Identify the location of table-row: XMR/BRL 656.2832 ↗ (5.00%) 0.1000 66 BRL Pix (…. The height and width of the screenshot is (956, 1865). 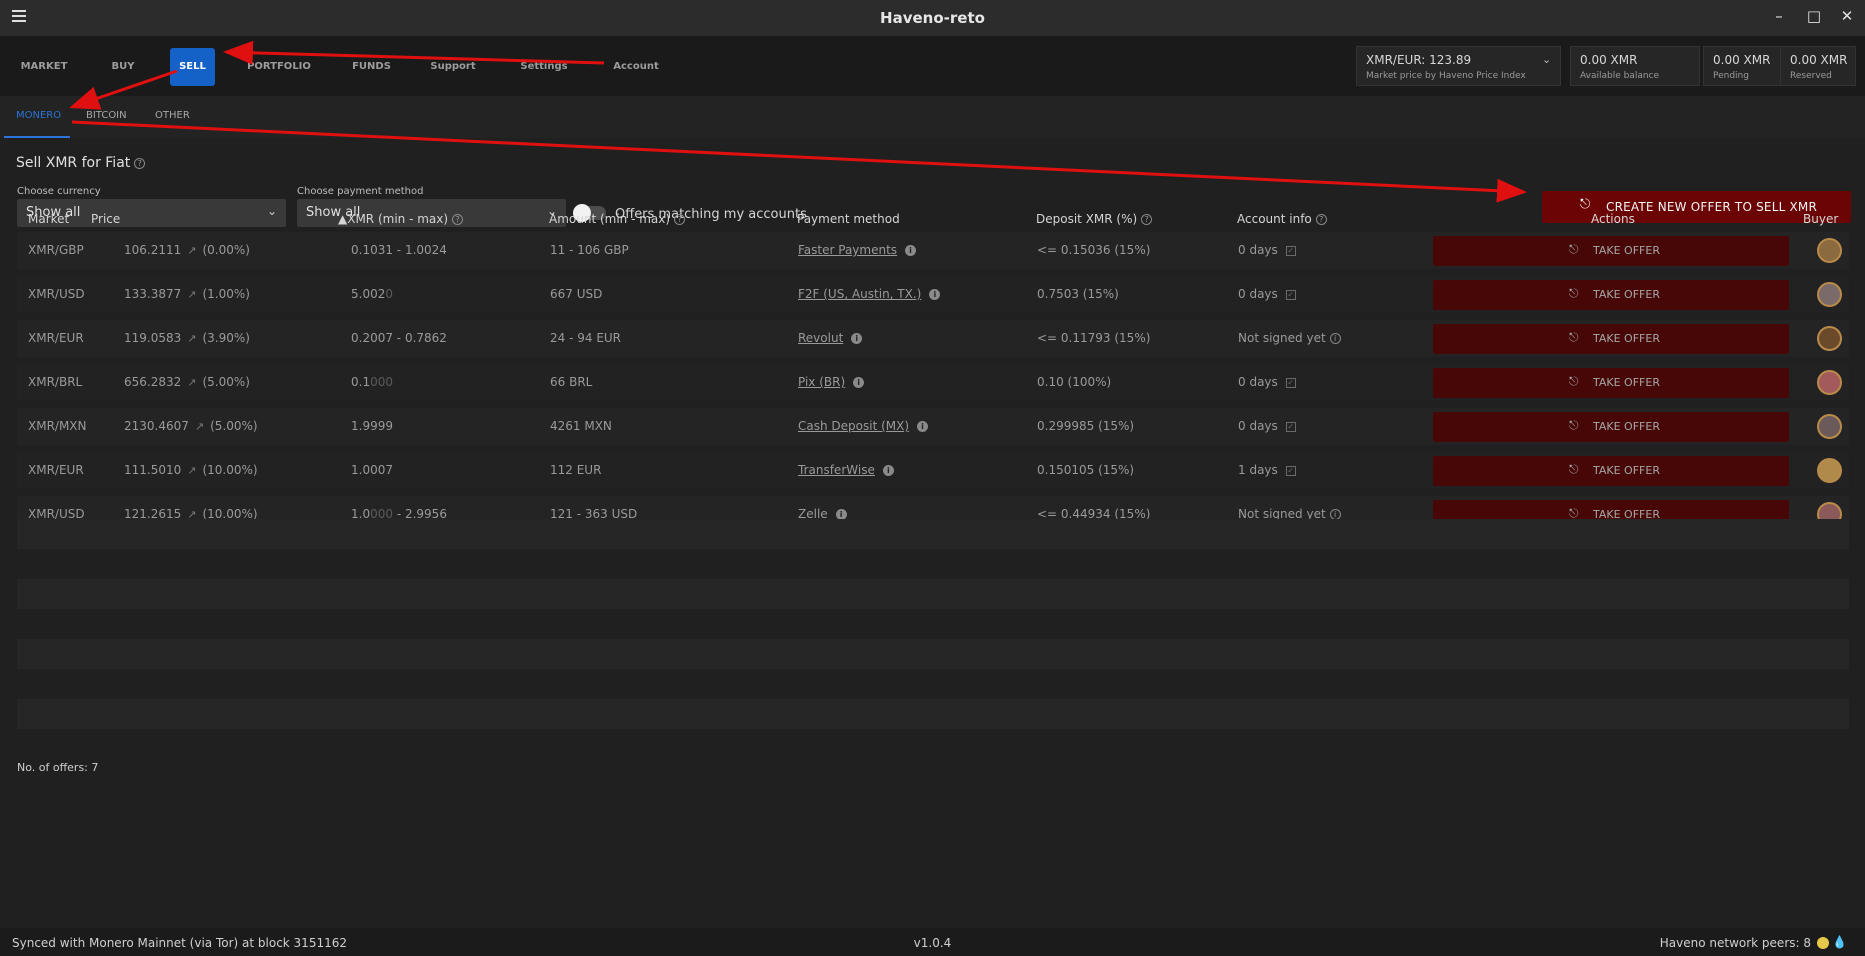
(933, 382).